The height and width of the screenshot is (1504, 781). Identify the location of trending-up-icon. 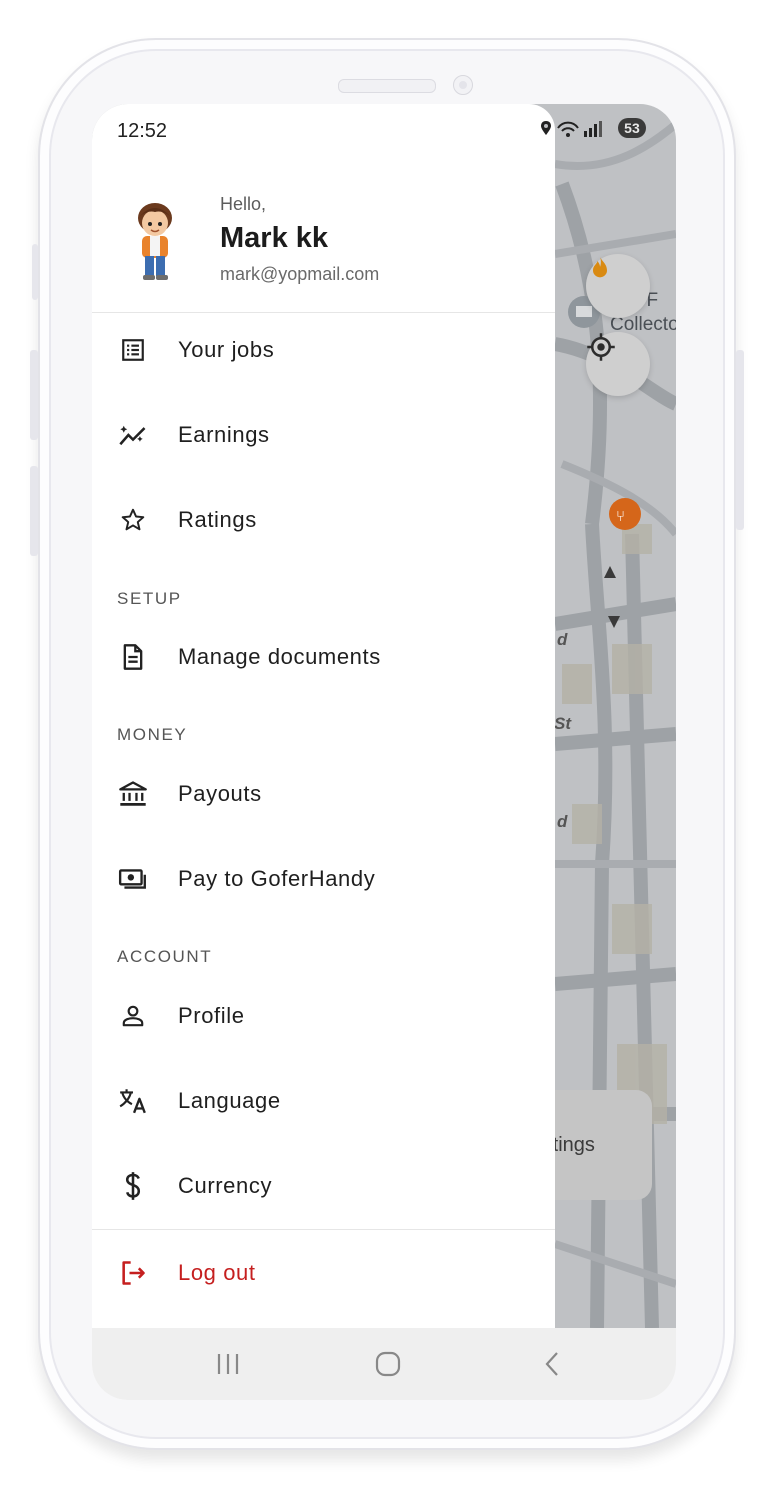
(133, 435).